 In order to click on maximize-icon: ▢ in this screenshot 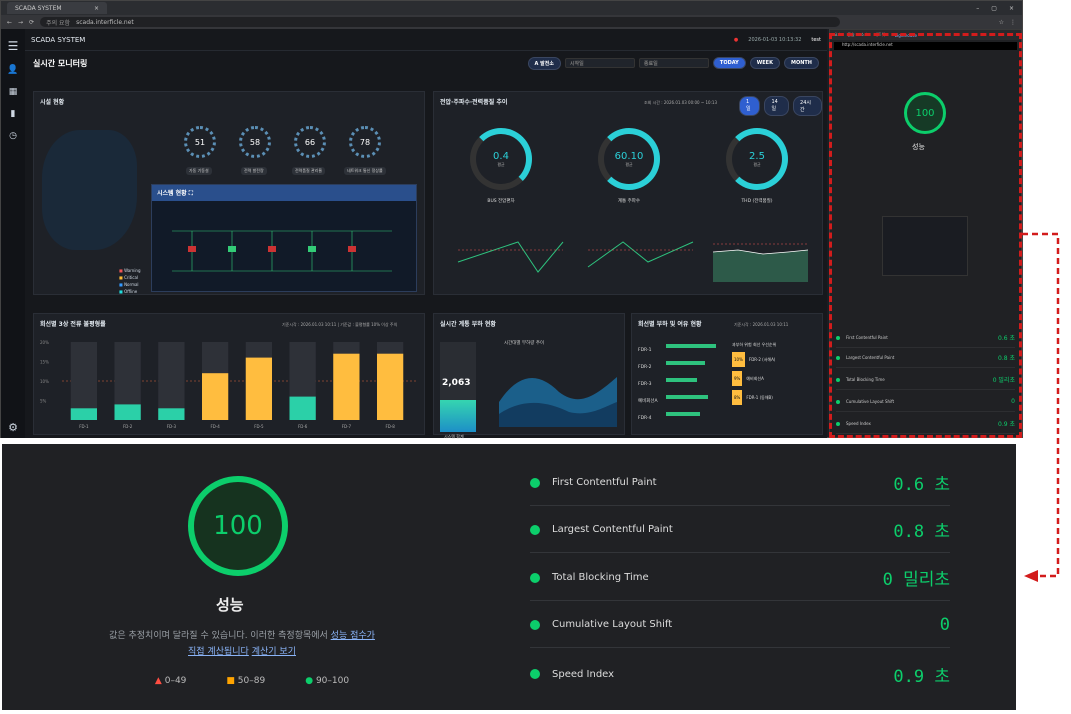, I will do `click(994, 8)`.